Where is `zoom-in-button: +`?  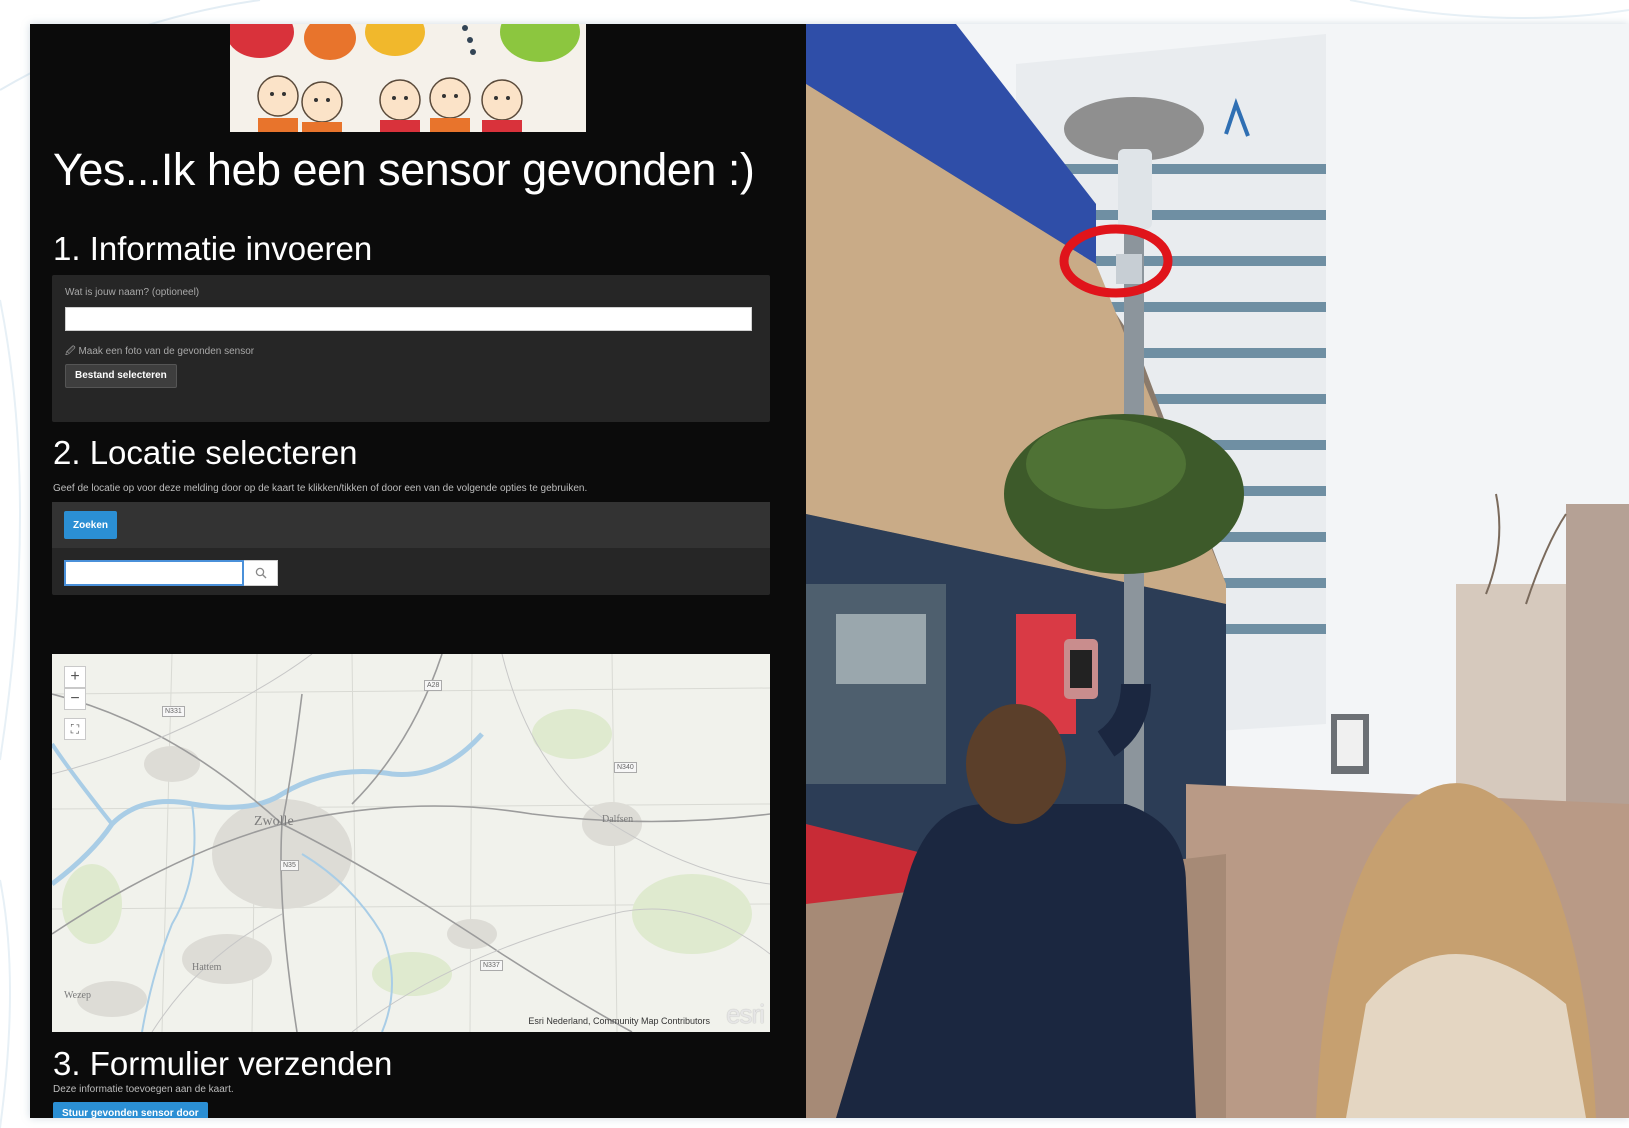
zoom-in-button: + is located at coordinates (75, 677).